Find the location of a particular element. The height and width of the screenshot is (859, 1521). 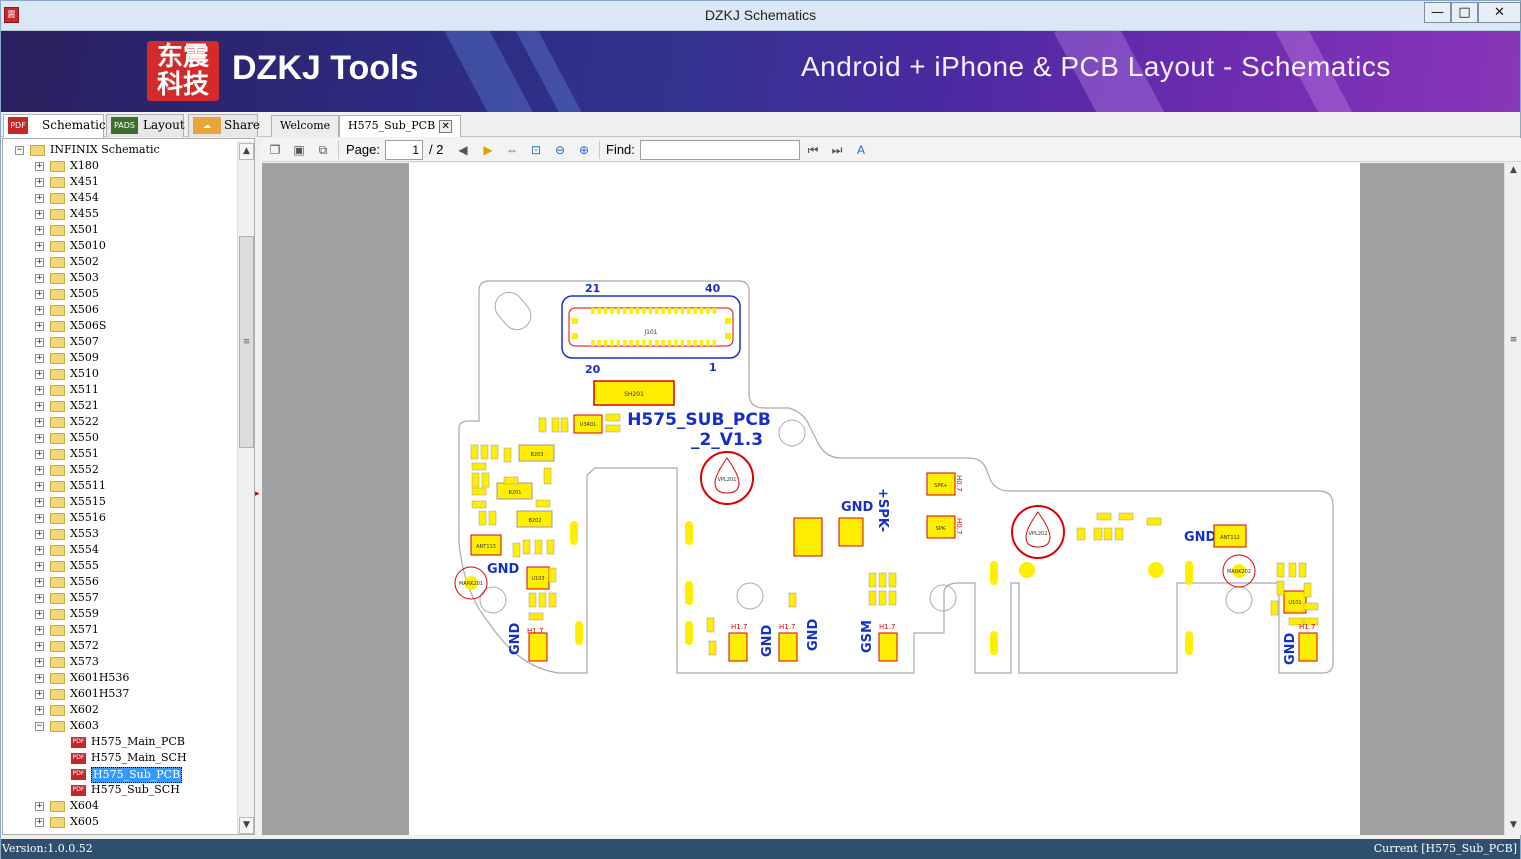

find-input is located at coordinates (720, 150).